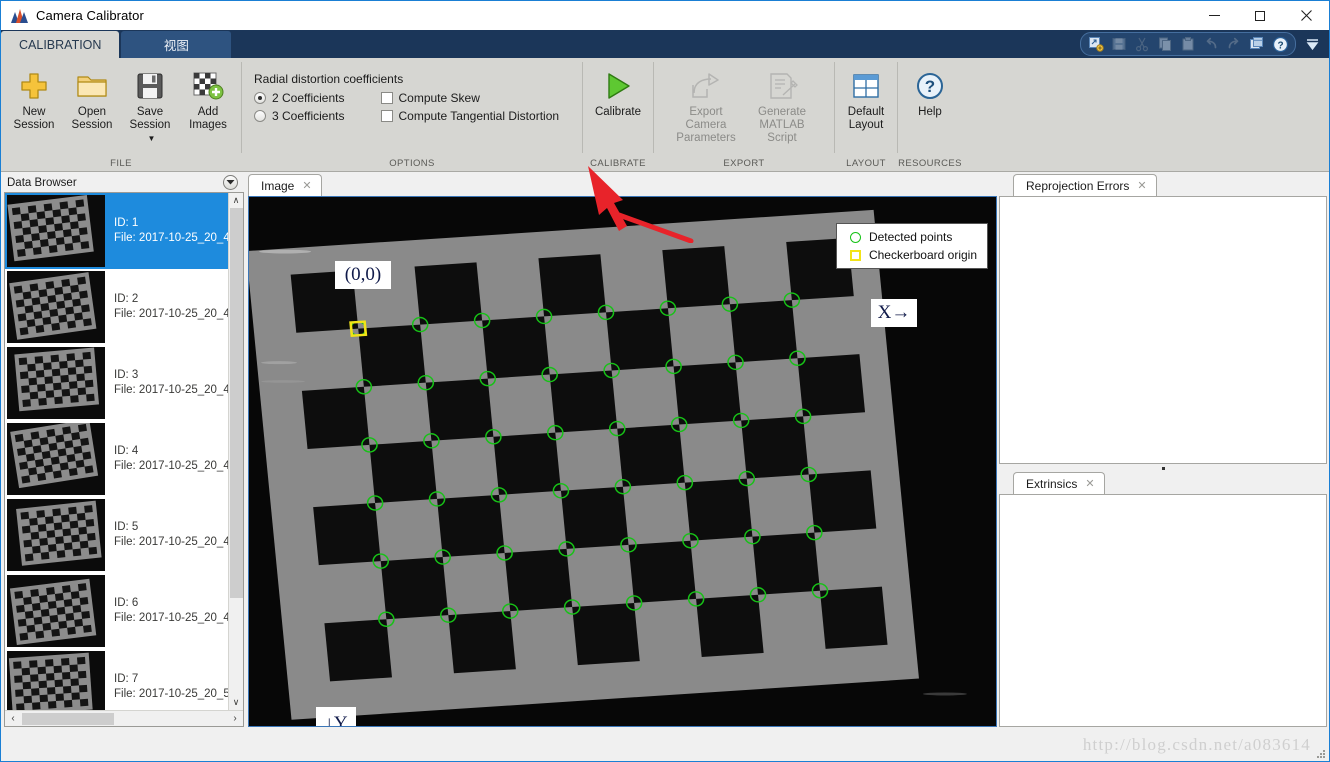  Describe the element at coordinates (866, 98) in the screenshot. I see `default-layout-button: Default Layout` at that location.